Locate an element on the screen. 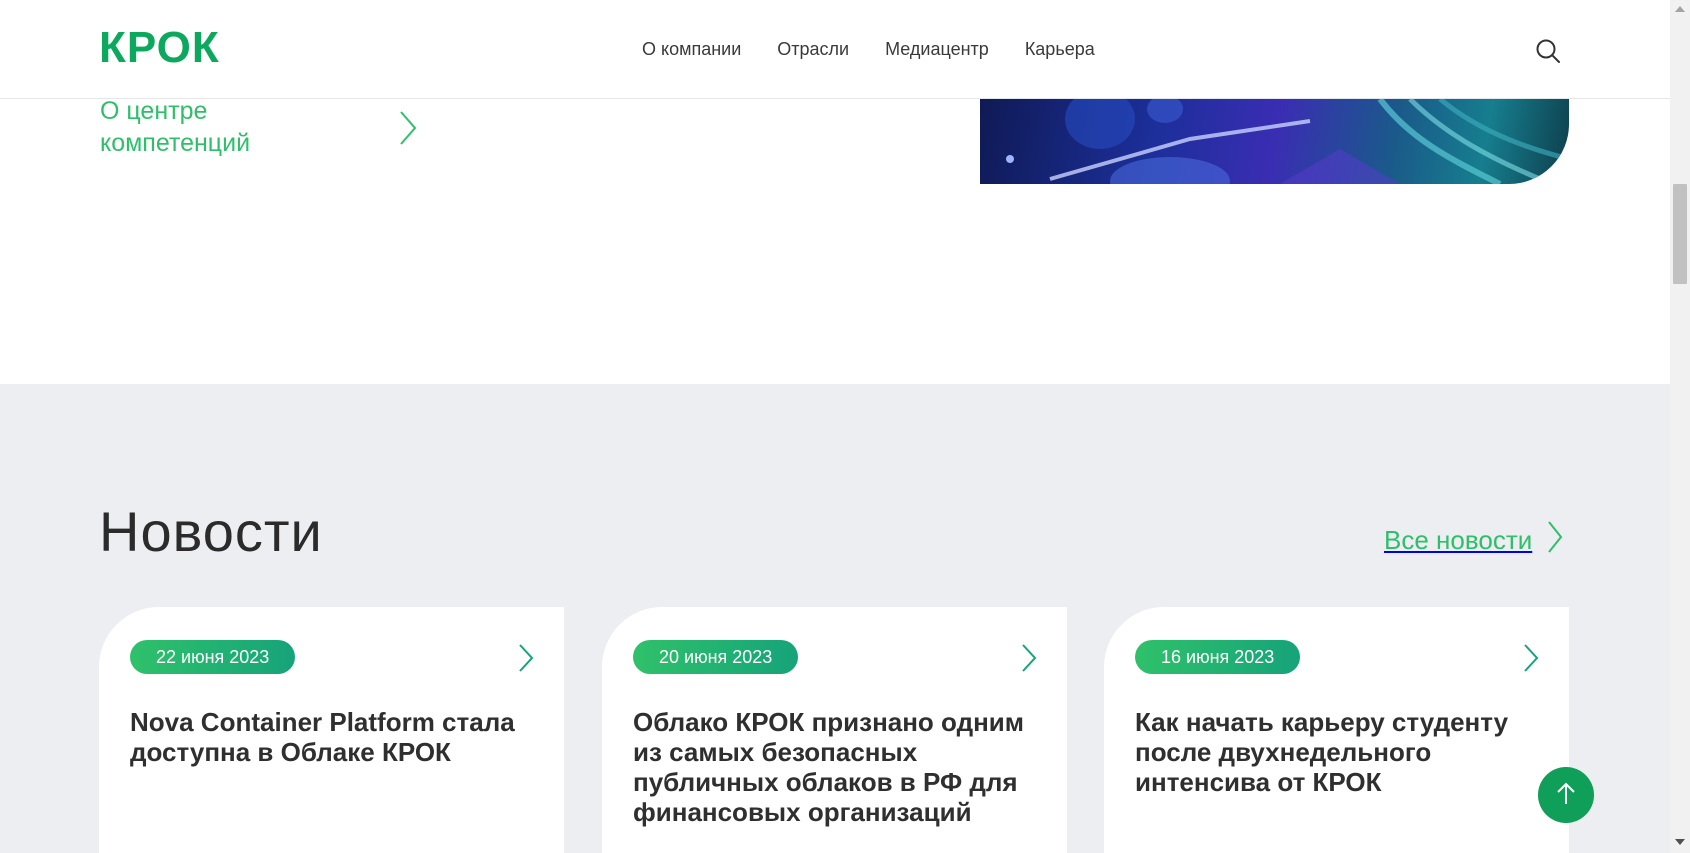  arrow-up-icon is located at coordinates (1566, 795).